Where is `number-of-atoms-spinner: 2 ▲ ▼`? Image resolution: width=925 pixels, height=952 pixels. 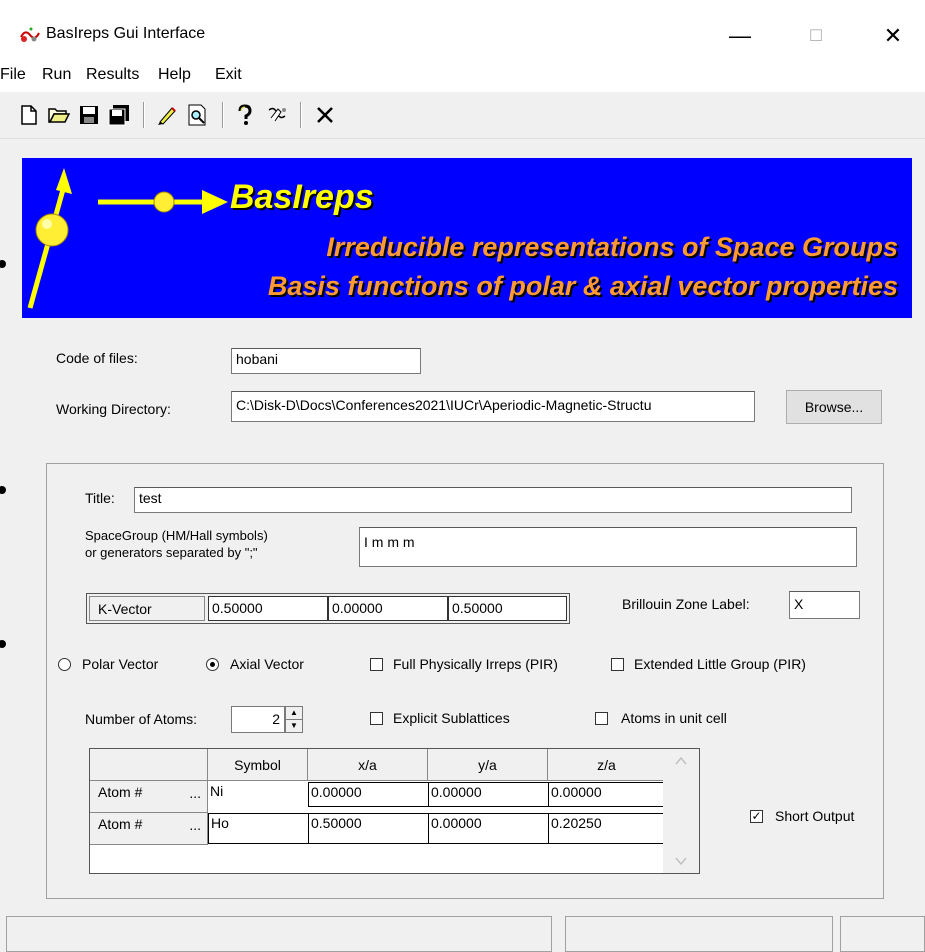
number-of-atoms-spinner: 2 ▲ ▼ is located at coordinates (267, 719).